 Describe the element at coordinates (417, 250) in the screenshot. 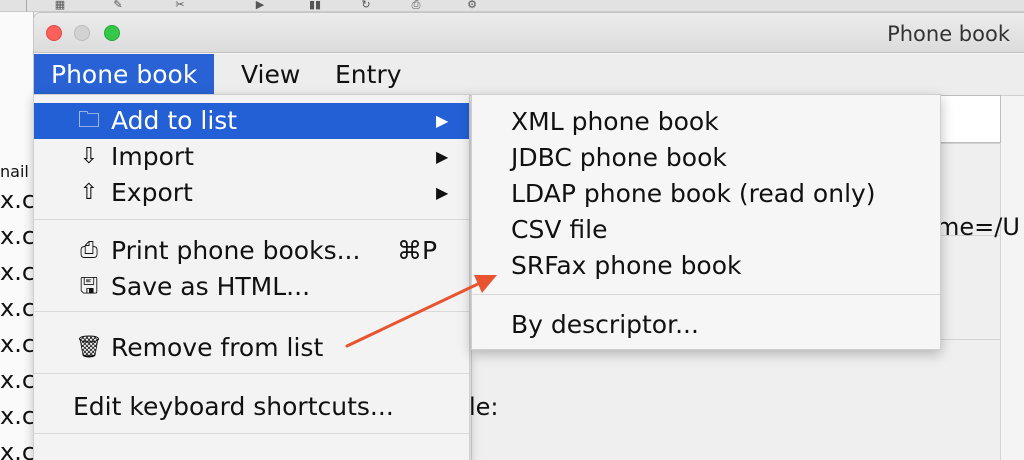

I see `shortcut-label: ⌘P` at that location.